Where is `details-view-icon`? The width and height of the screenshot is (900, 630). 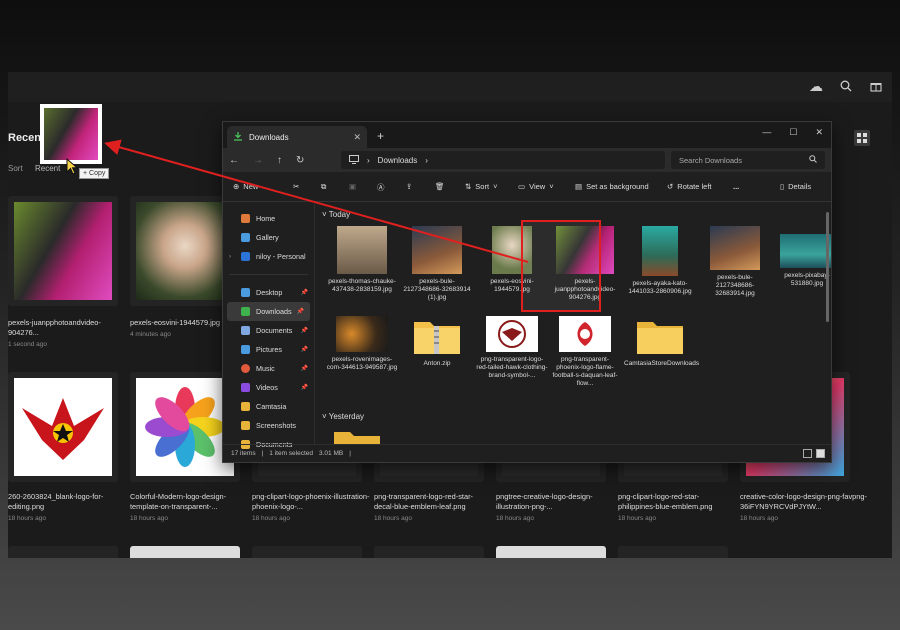 details-view-icon is located at coordinates (807, 453).